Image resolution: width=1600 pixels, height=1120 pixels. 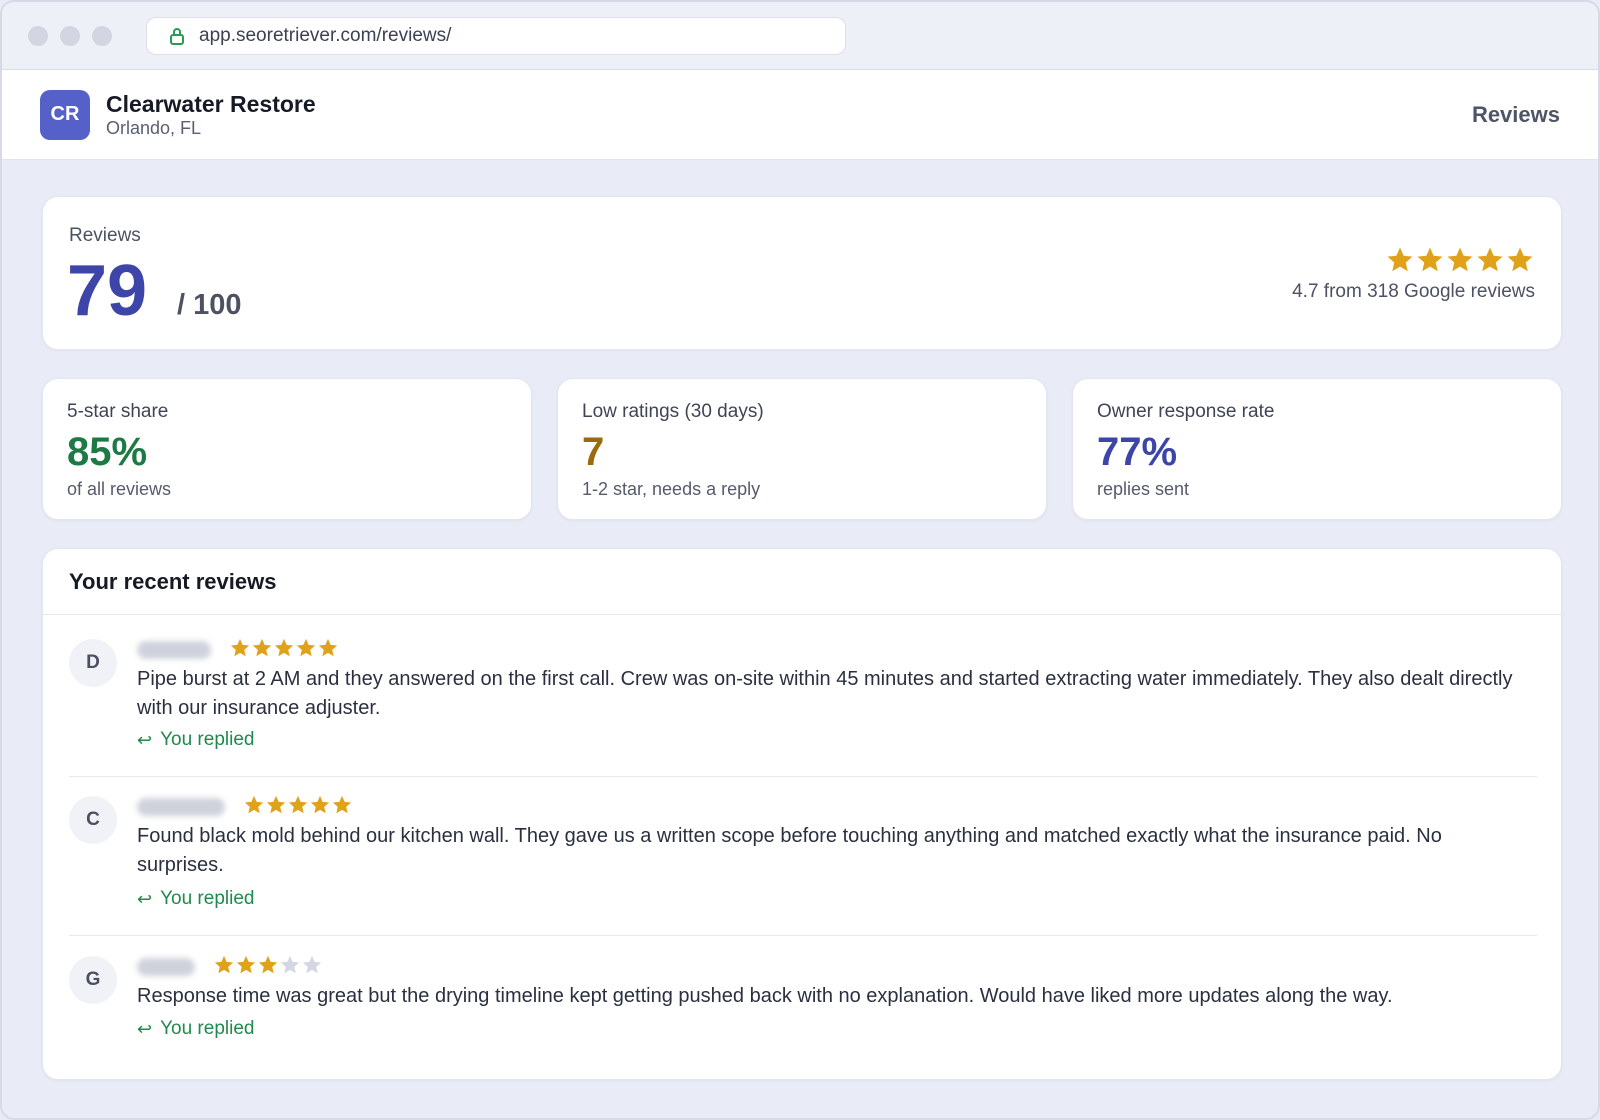 What do you see at coordinates (119, 489) in the screenshot?
I see `stat-sub: of all reviews` at bounding box center [119, 489].